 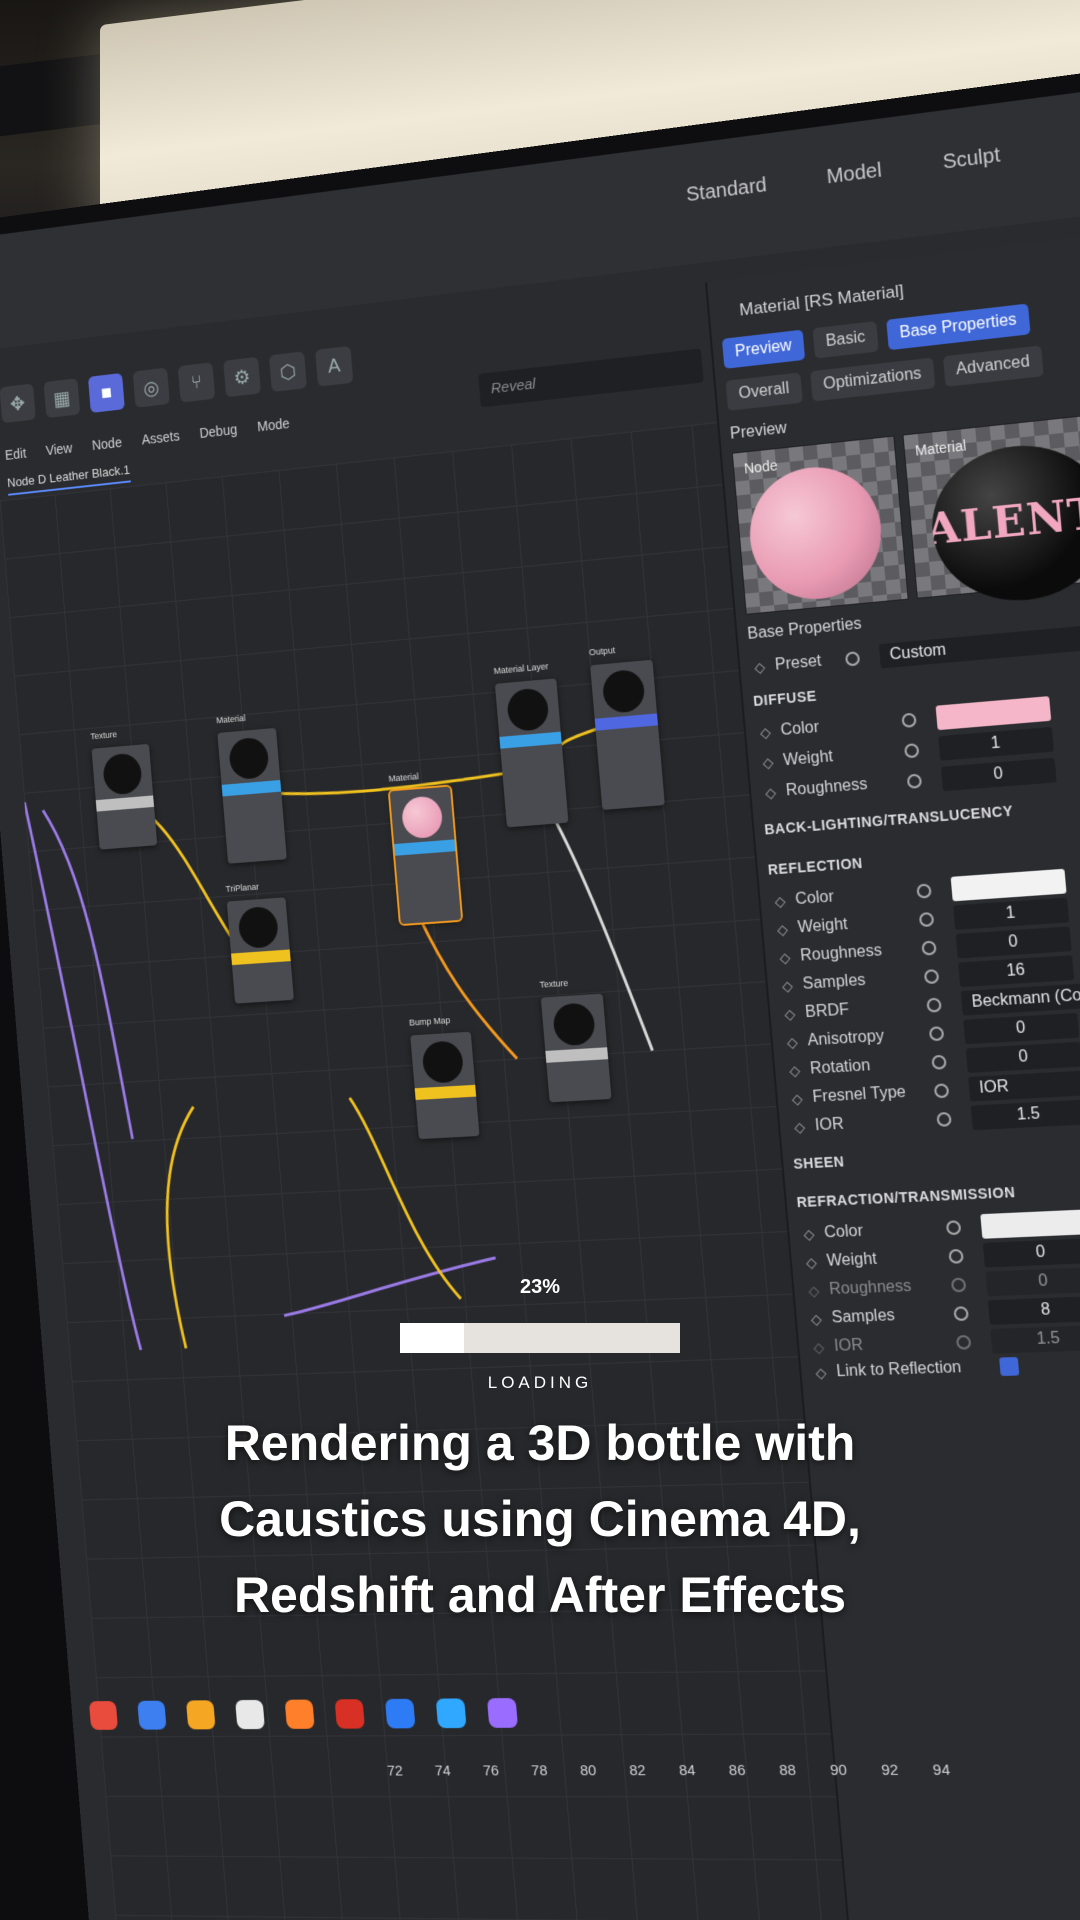 I want to click on tab-overall: Overall, so click(x=764, y=391).